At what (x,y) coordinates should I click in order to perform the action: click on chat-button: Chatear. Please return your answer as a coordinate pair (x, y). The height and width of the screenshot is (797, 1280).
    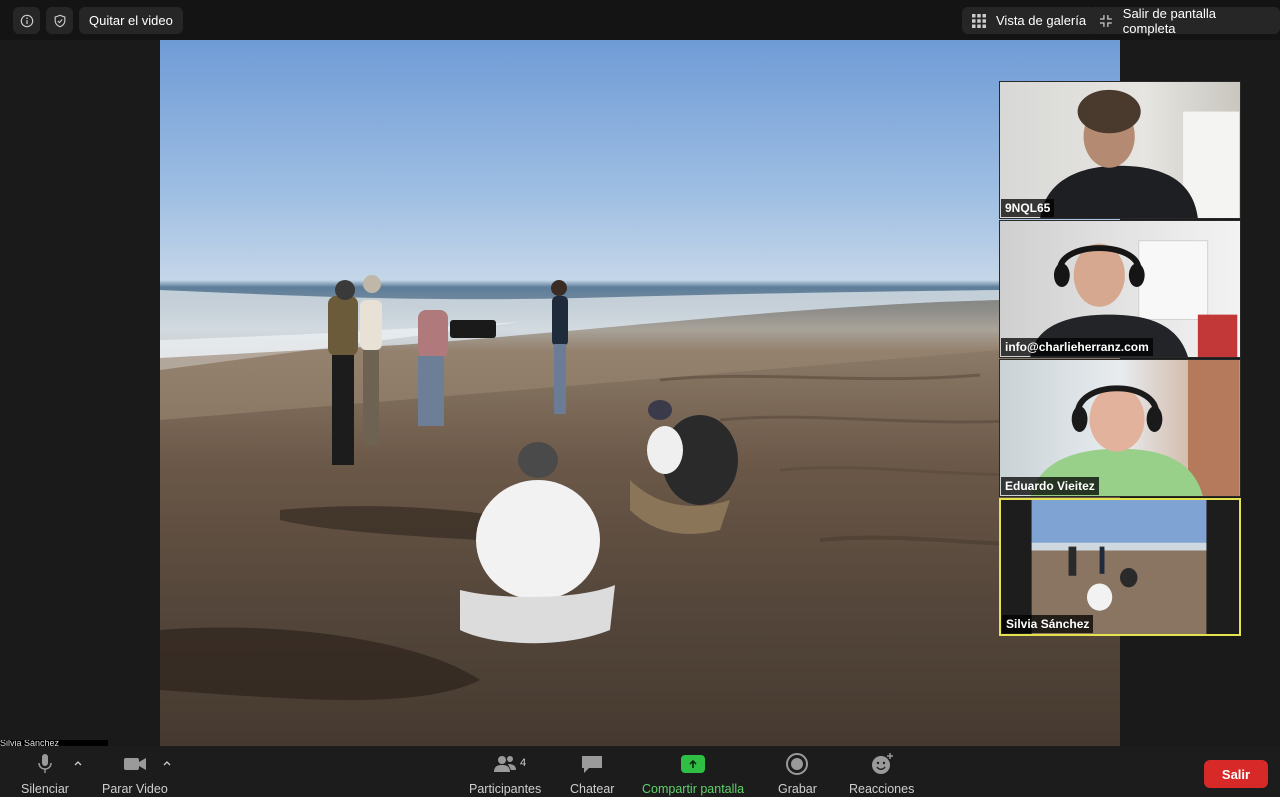
    Looking at the image, I should click on (592, 774).